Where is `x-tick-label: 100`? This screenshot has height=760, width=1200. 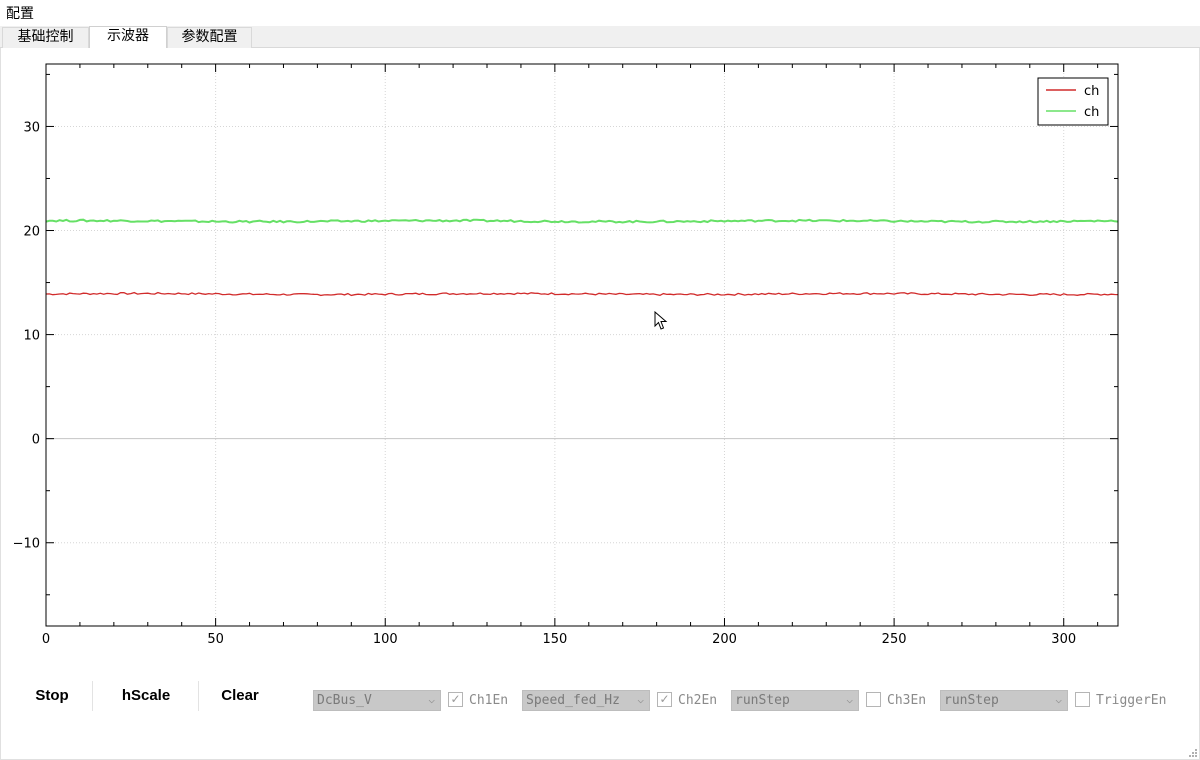 x-tick-label: 100 is located at coordinates (385, 639).